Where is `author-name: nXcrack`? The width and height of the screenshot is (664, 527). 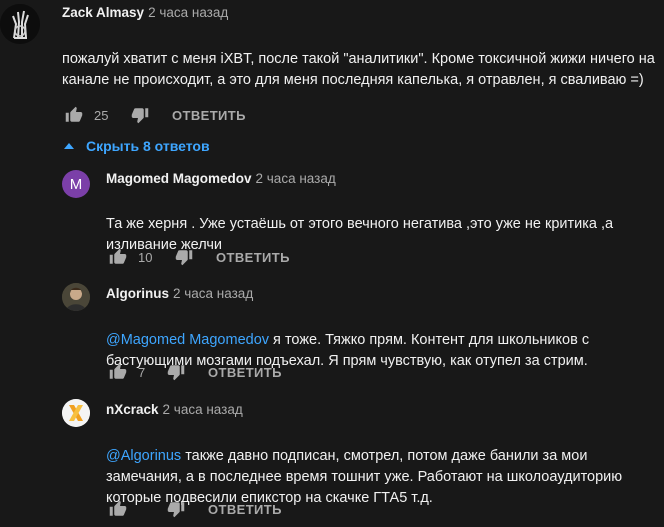 author-name: nXcrack is located at coordinates (132, 409).